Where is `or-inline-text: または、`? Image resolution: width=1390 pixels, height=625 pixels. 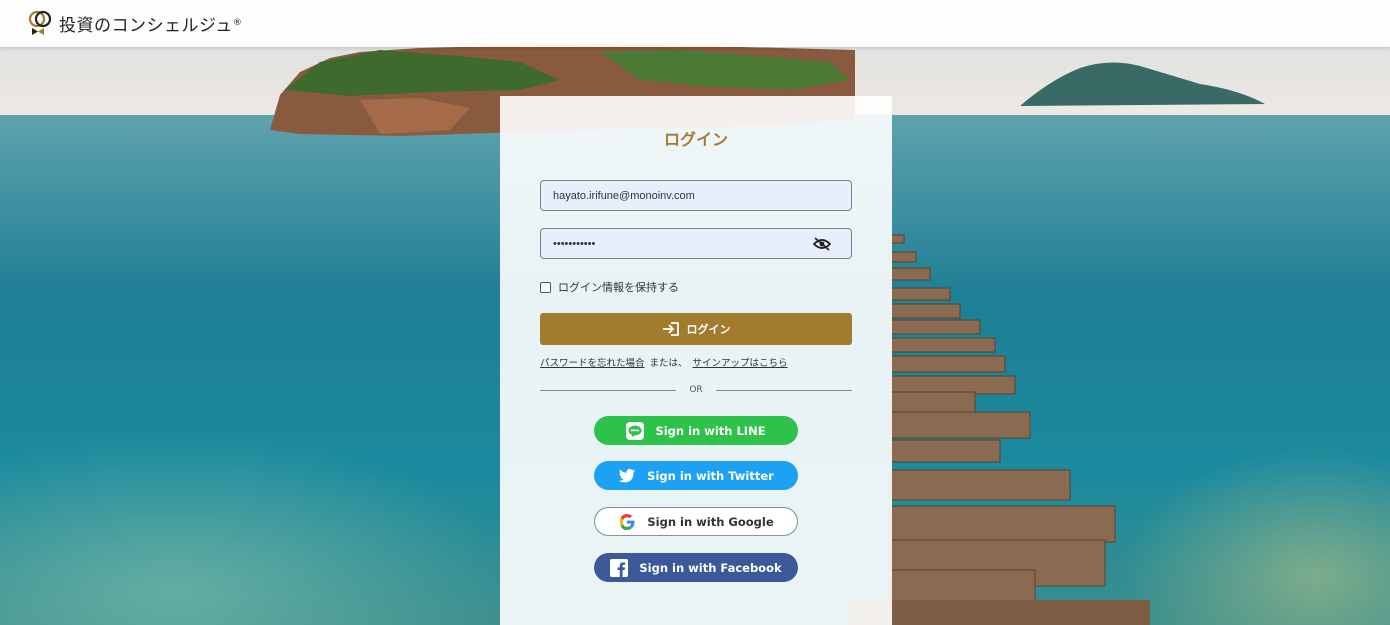 or-inline-text: または、 is located at coordinates (668, 363).